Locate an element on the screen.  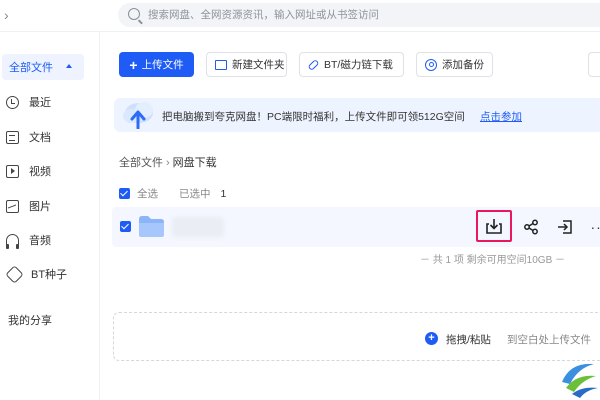
top-bar: › is located at coordinates (300, 16).